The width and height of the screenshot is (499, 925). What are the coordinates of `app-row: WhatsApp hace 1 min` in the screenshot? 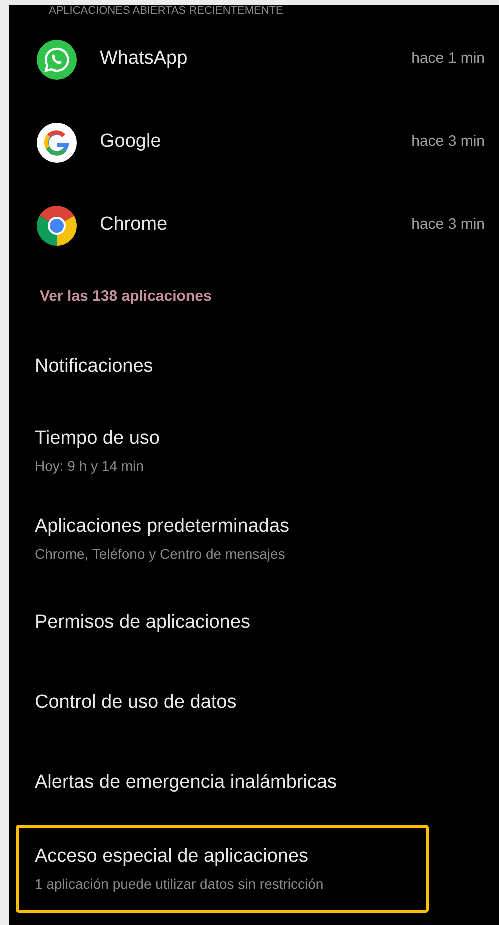 It's located at (254, 59).